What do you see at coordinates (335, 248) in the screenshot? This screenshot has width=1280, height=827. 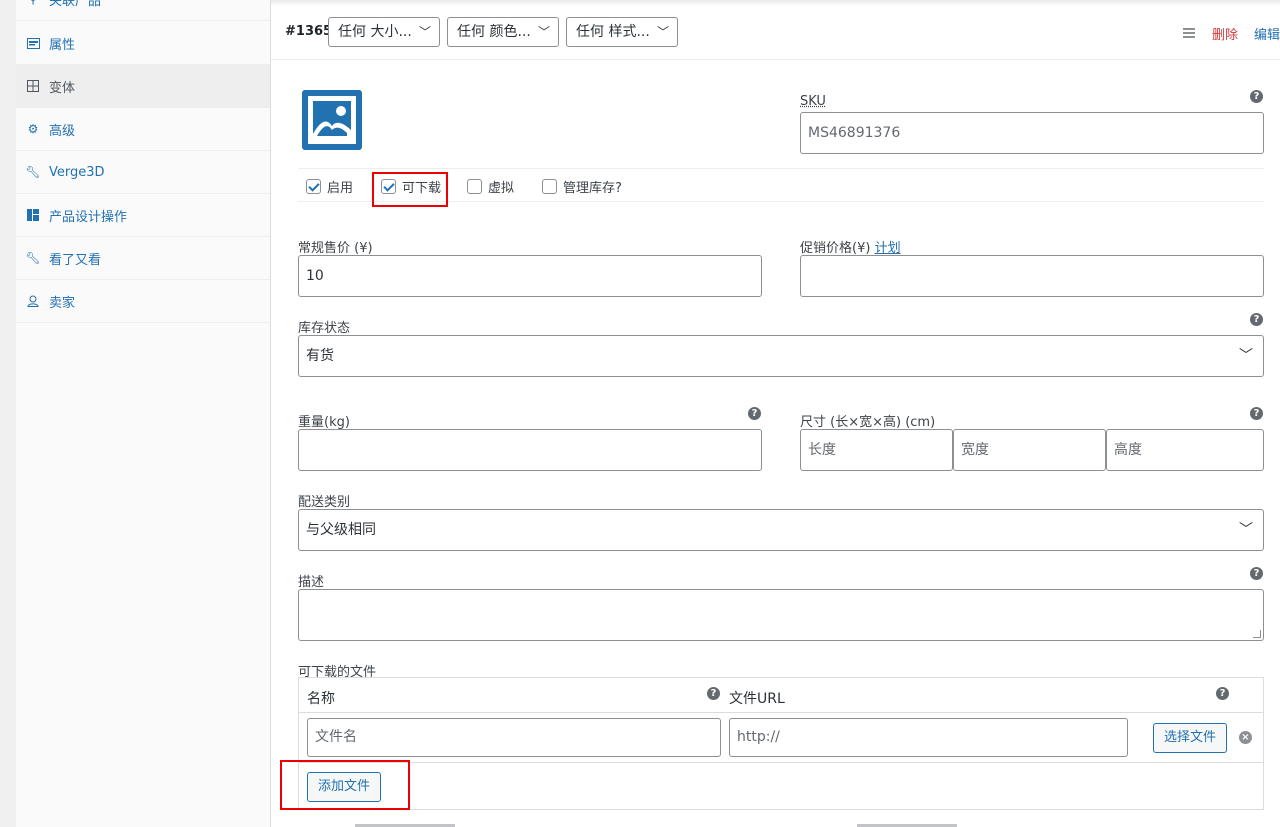 I see `regular-price-label: 常规售价 (¥)` at bounding box center [335, 248].